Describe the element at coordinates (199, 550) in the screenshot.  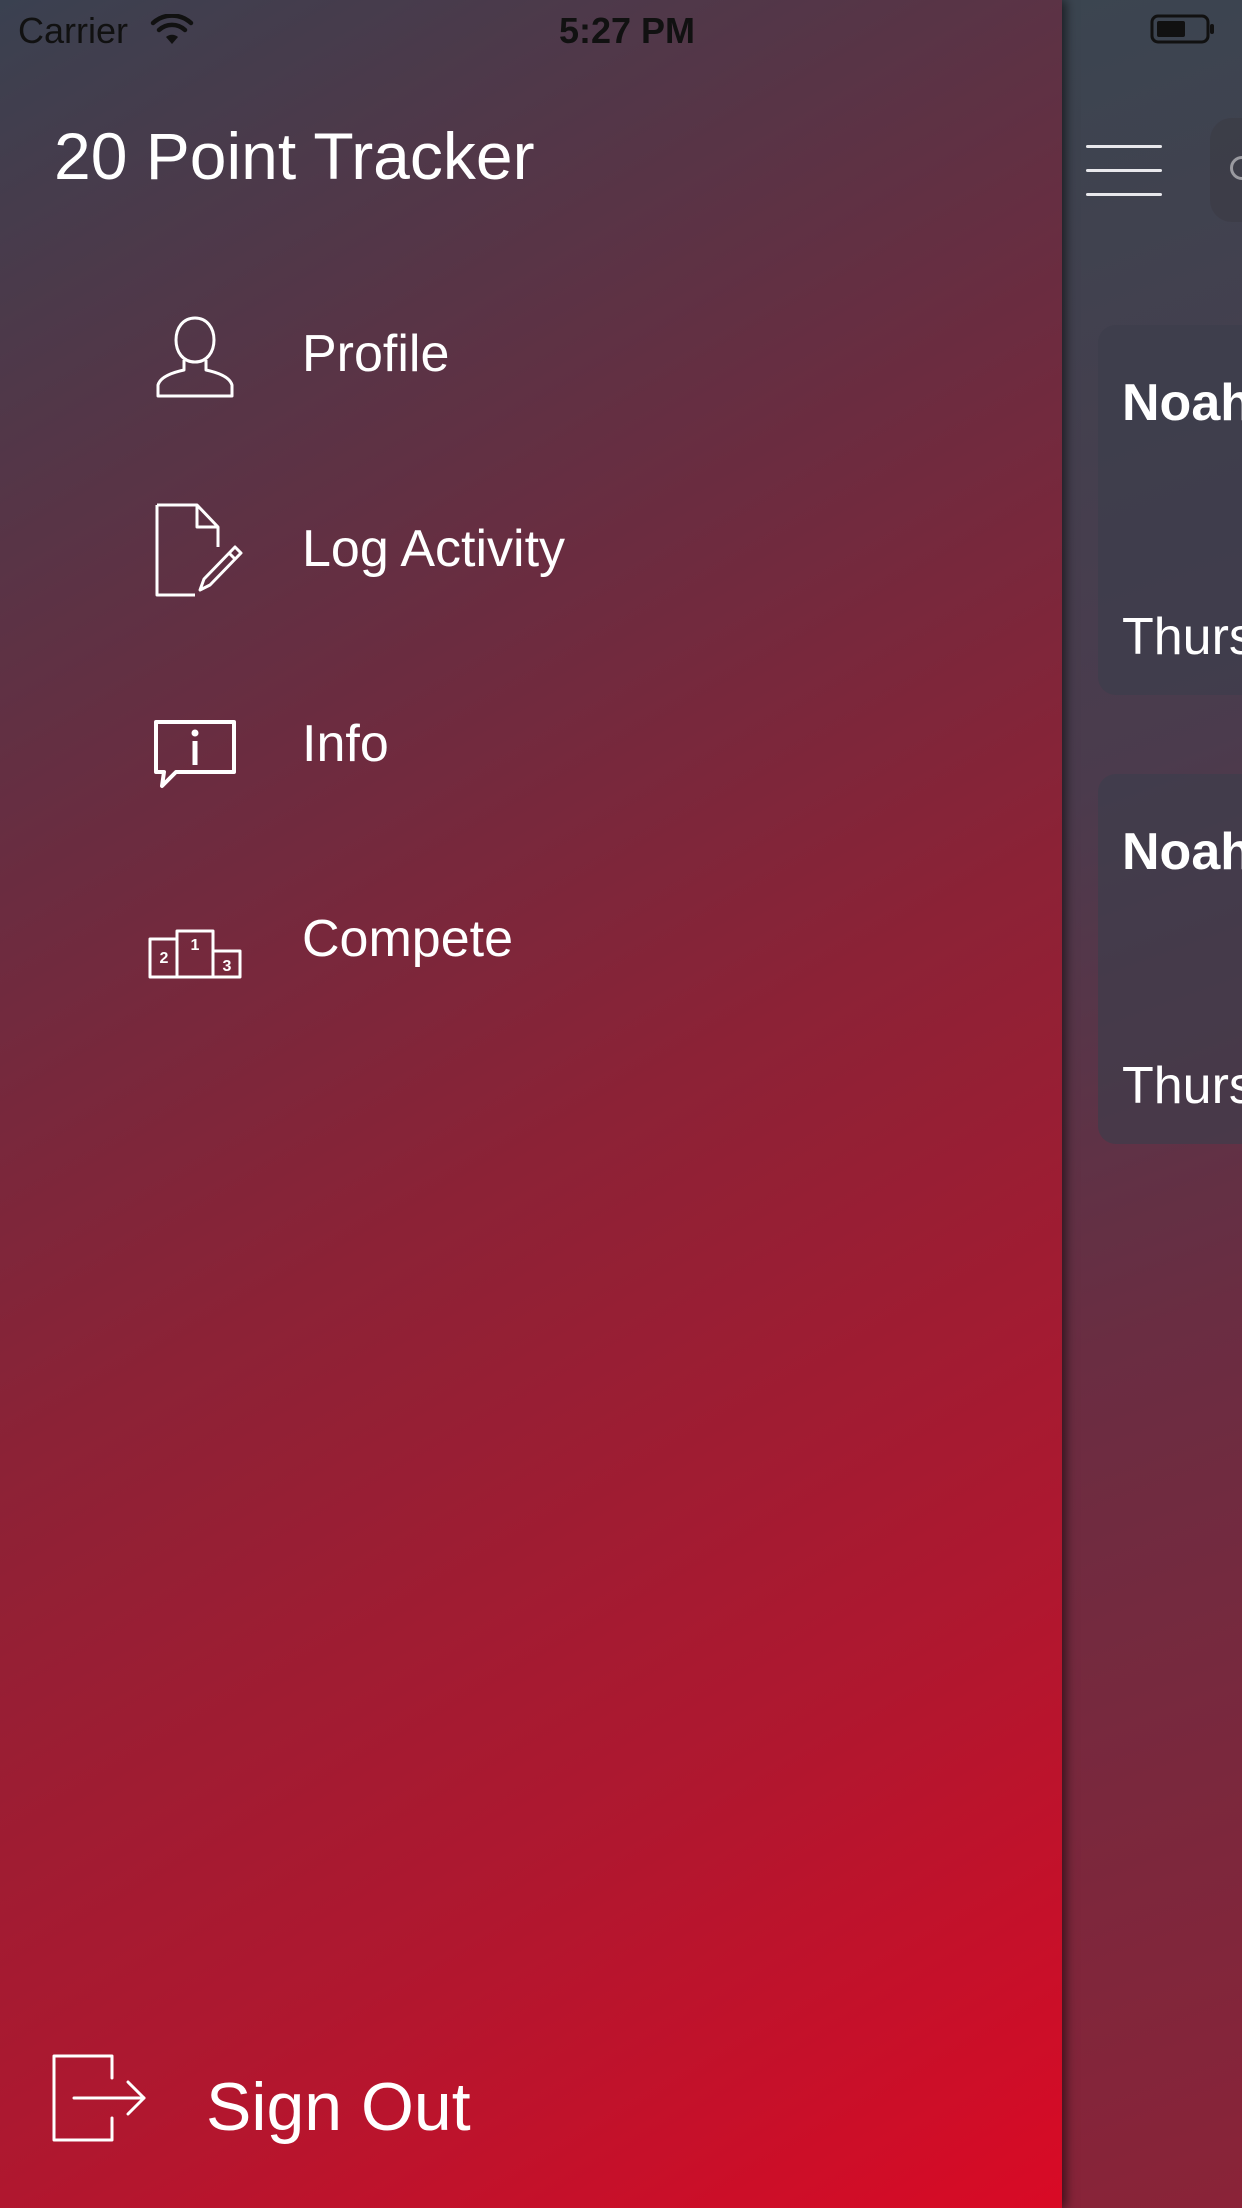
I see `document-edit-icon` at that location.